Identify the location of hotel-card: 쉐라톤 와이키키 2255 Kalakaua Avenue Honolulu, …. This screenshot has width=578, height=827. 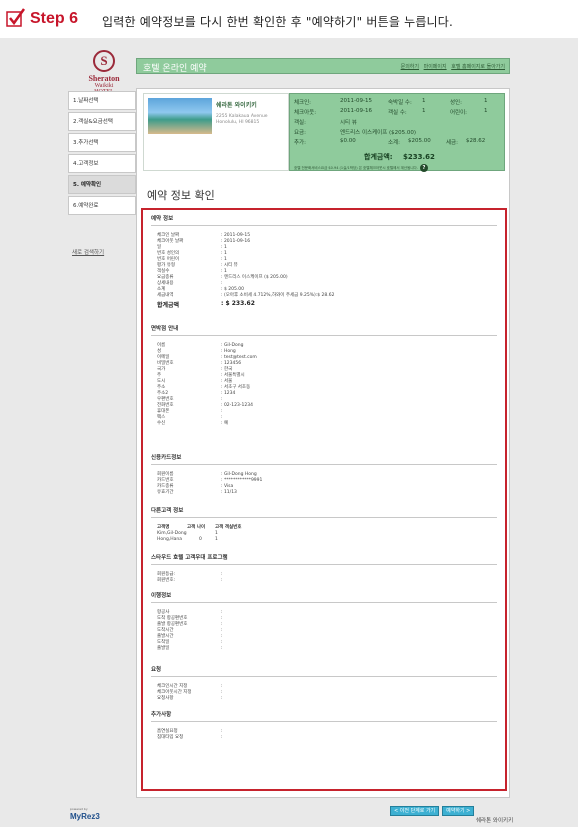
(216, 132).